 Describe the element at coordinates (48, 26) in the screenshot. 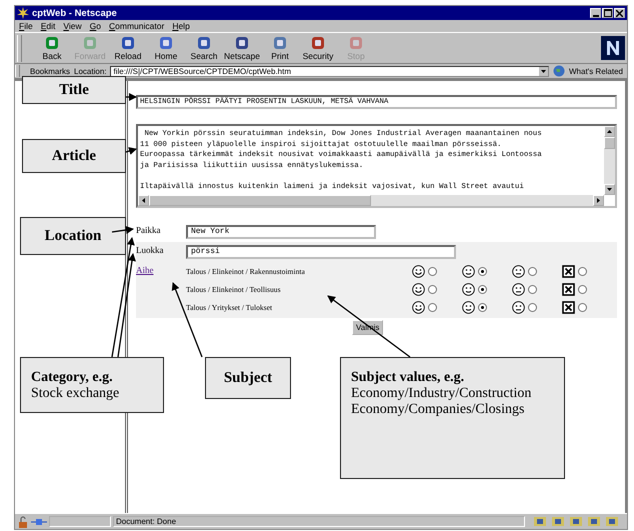

I see `menu-item: Edit` at that location.